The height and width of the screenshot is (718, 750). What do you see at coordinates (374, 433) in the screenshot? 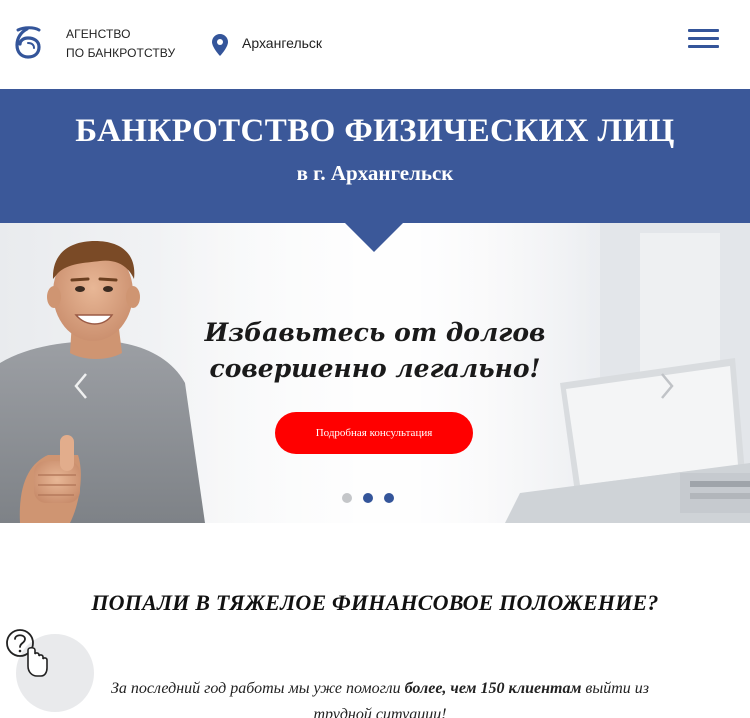
I see `consultation-button: Подробная консультация` at bounding box center [374, 433].